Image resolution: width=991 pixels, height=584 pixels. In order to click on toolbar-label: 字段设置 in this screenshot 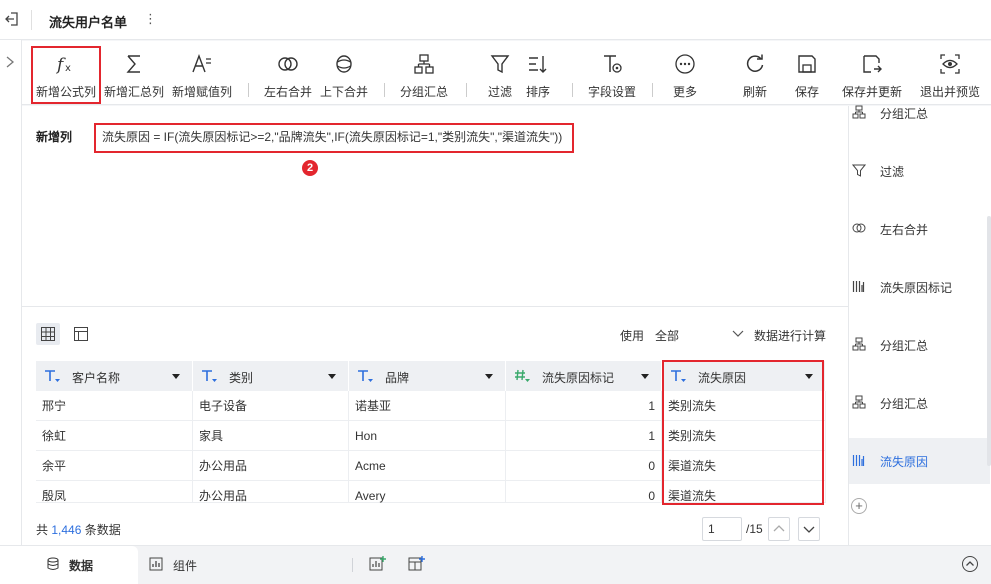, I will do `click(611, 92)`.